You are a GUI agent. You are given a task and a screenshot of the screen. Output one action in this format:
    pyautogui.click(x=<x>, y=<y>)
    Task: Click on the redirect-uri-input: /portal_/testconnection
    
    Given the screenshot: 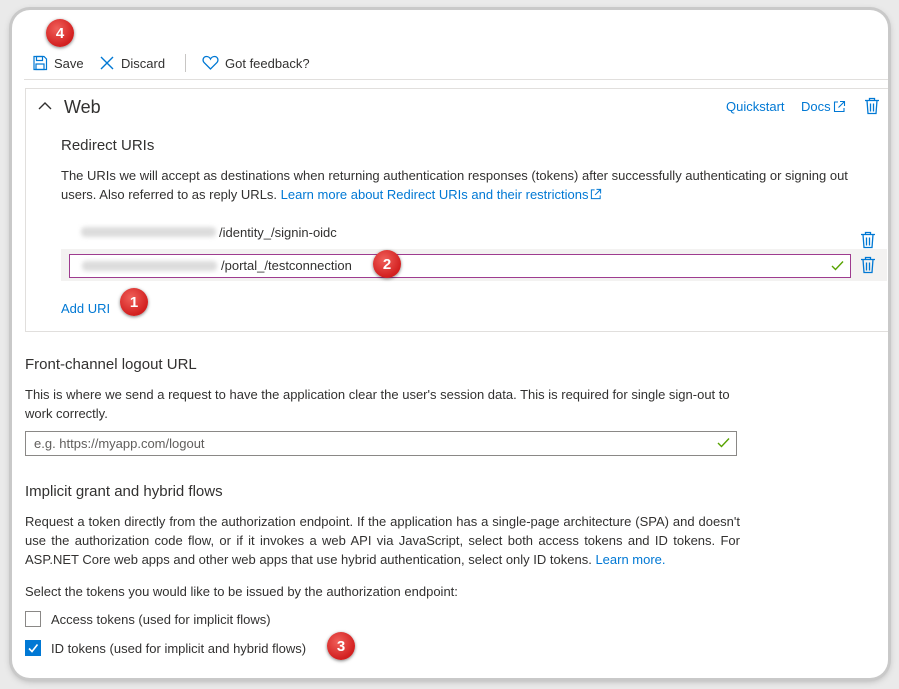 What is the action you would take?
    pyautogui.click(x=460, y=266)
    